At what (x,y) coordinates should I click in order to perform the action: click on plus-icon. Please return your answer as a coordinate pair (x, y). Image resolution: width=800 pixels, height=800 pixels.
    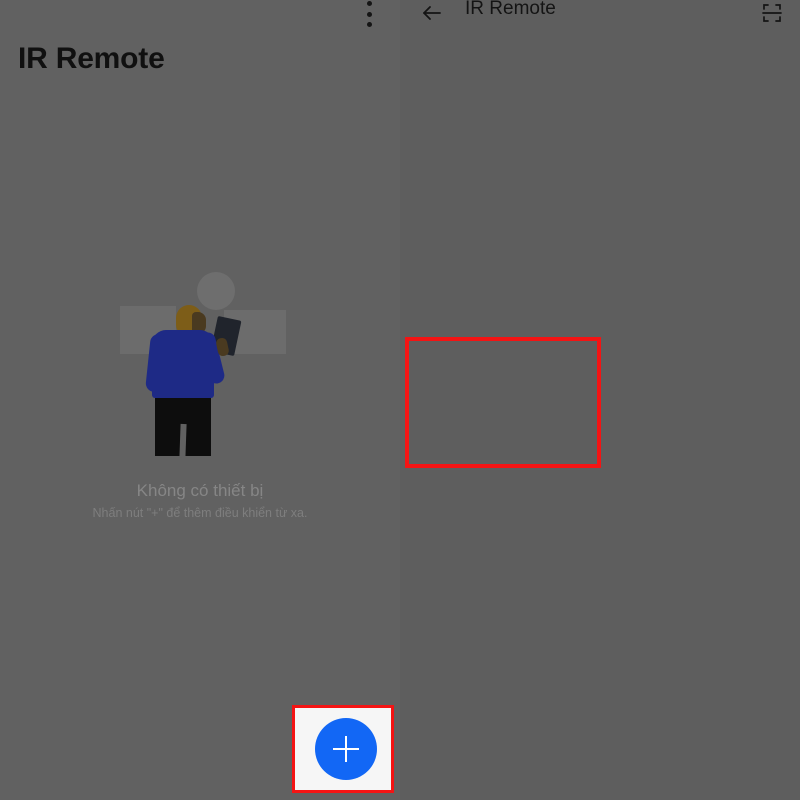
    Looking at the image, I should click on (346, 749).